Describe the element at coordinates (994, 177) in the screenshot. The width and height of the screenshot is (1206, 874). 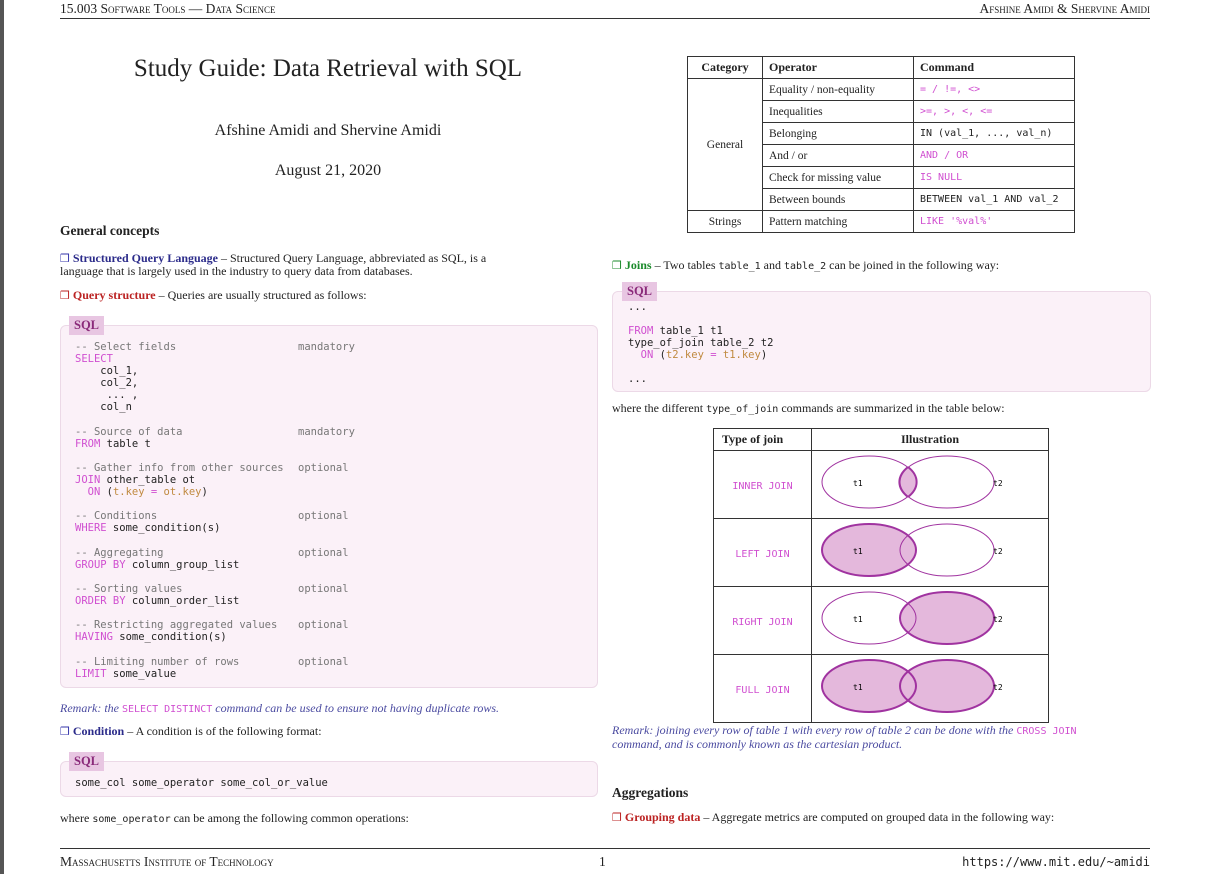
I see `command-cell: IS NULL` at that location.